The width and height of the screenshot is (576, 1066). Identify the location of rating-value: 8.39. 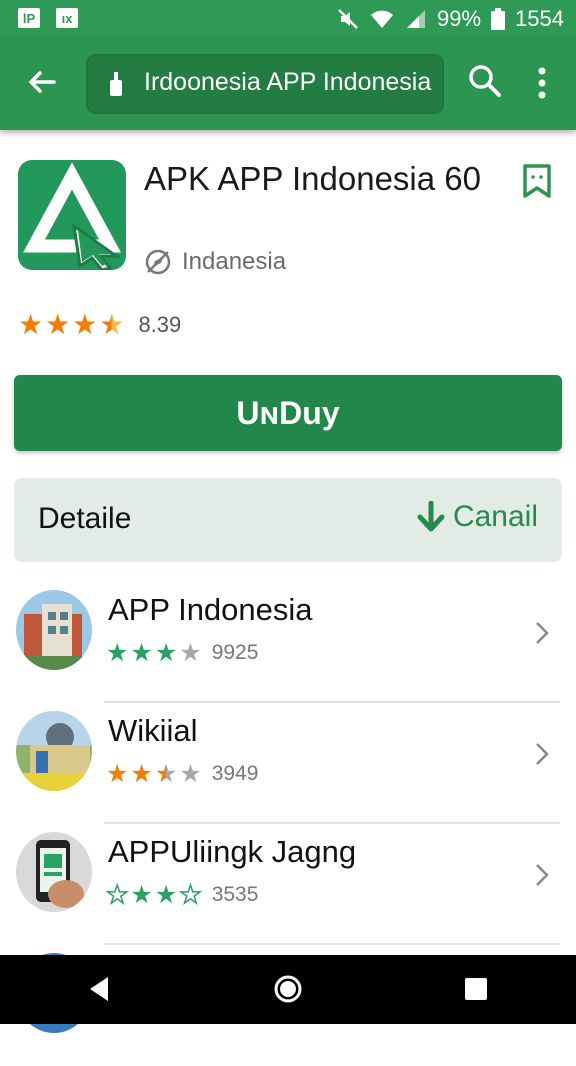
(160, 324).